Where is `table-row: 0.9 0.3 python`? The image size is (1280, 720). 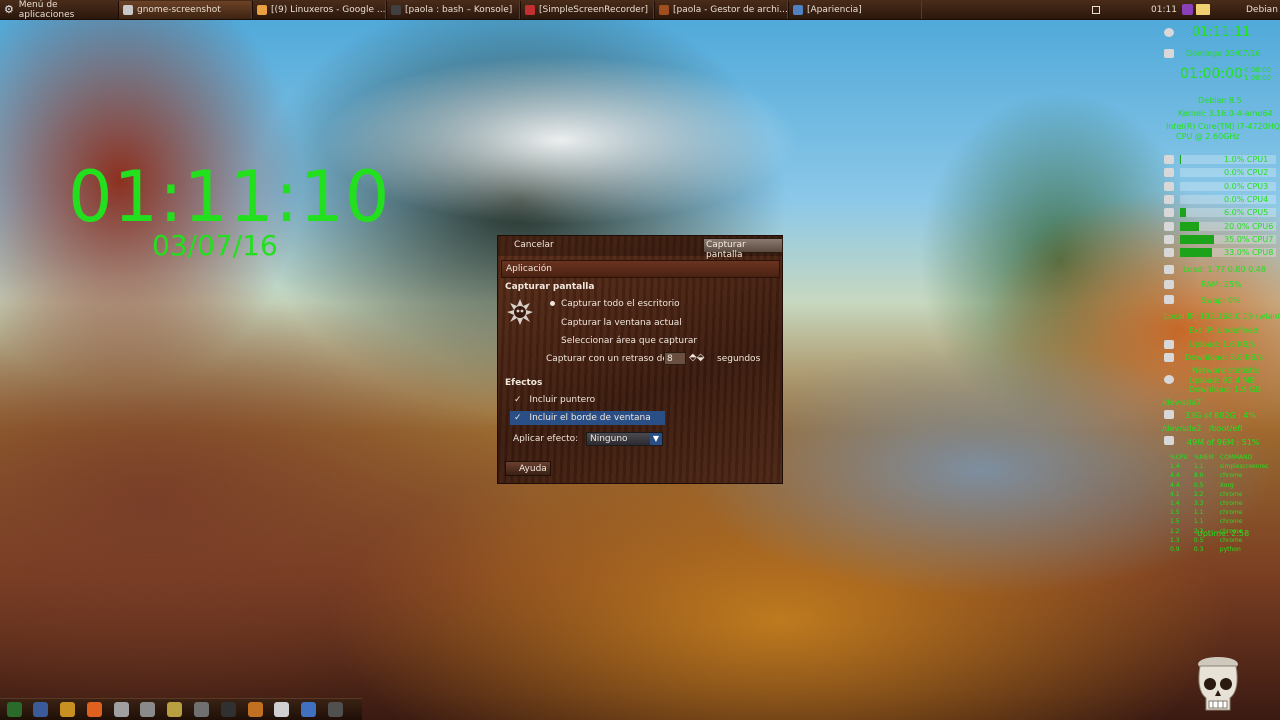 table-row: 0.9 0.3 python is located at coordinates (1221, 549).